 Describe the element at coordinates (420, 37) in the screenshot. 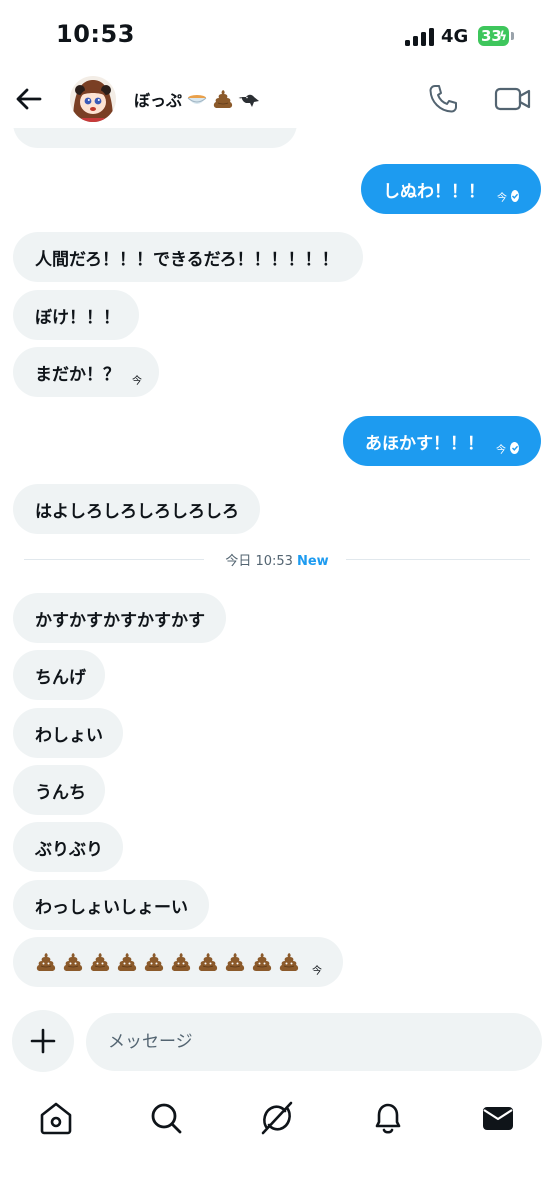

I see `cellular-signal-icon` at that location.